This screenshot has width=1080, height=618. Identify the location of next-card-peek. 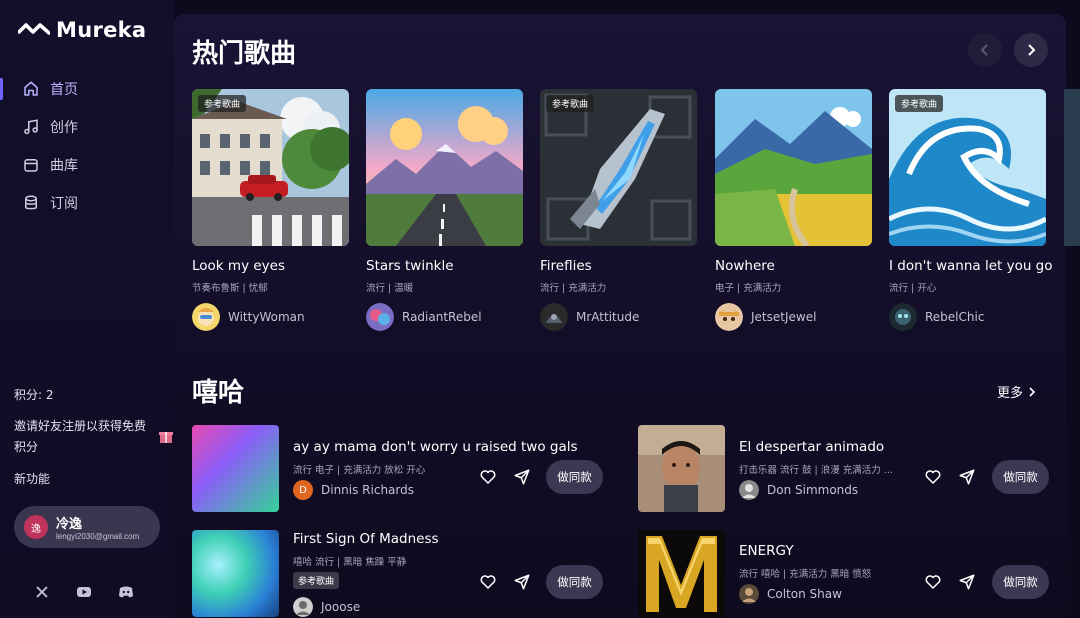
(1072, 167).